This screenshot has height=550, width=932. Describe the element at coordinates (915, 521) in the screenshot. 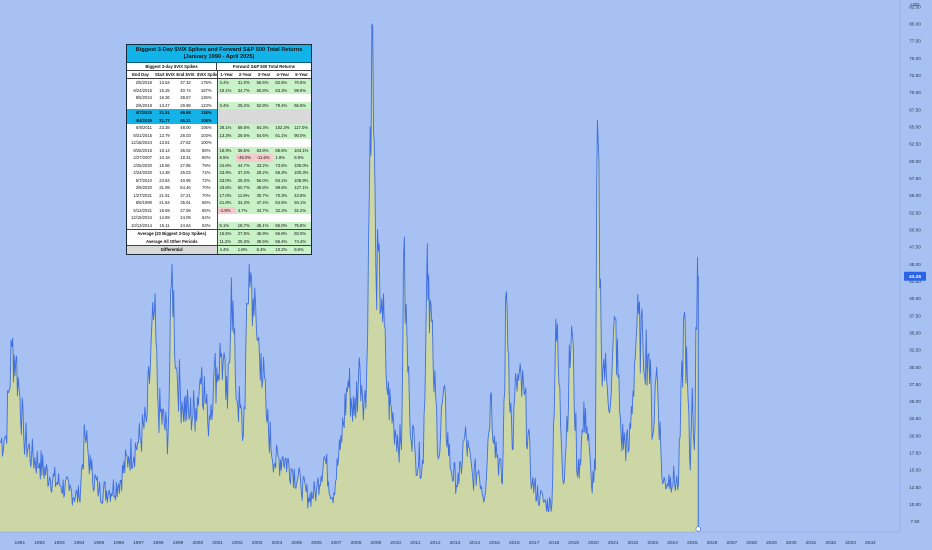

I see `y-tick-label-30: 7.50` at that location.